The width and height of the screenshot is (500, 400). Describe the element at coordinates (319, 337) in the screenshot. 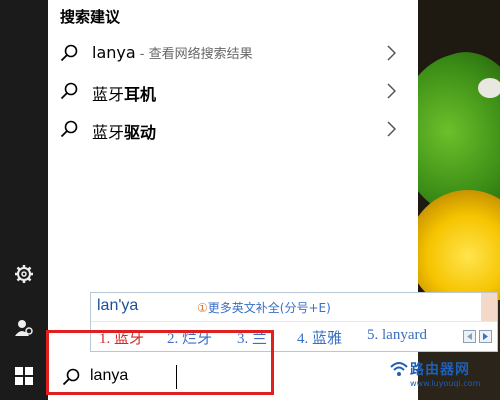

I see `ime-candidate: 4. 蓝雅` at that location.